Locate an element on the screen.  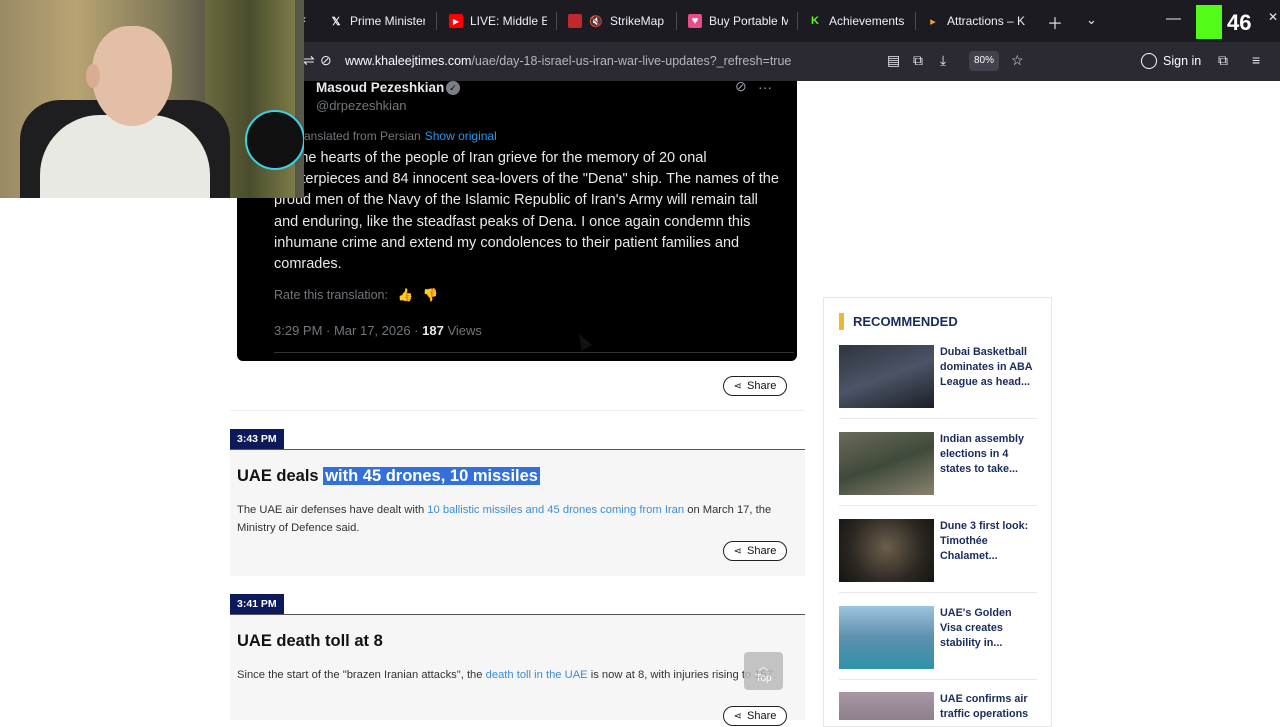
tweet-divider is located at coordinates (534, 352).